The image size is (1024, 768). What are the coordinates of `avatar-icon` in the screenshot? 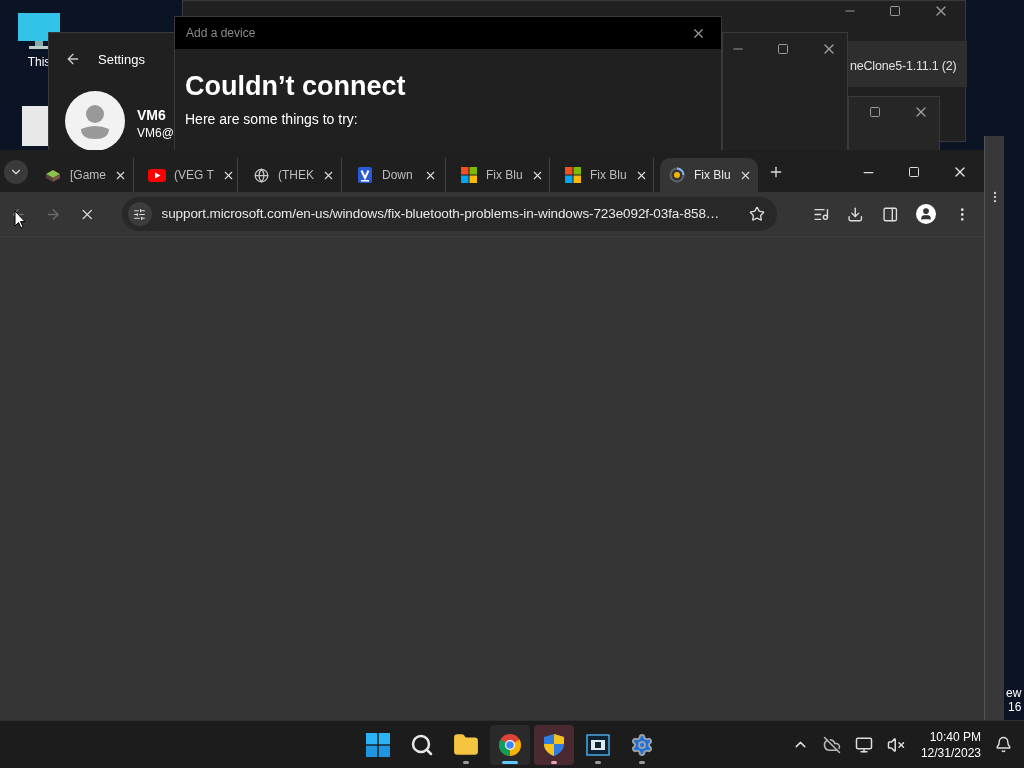 It's located at (95, 121).